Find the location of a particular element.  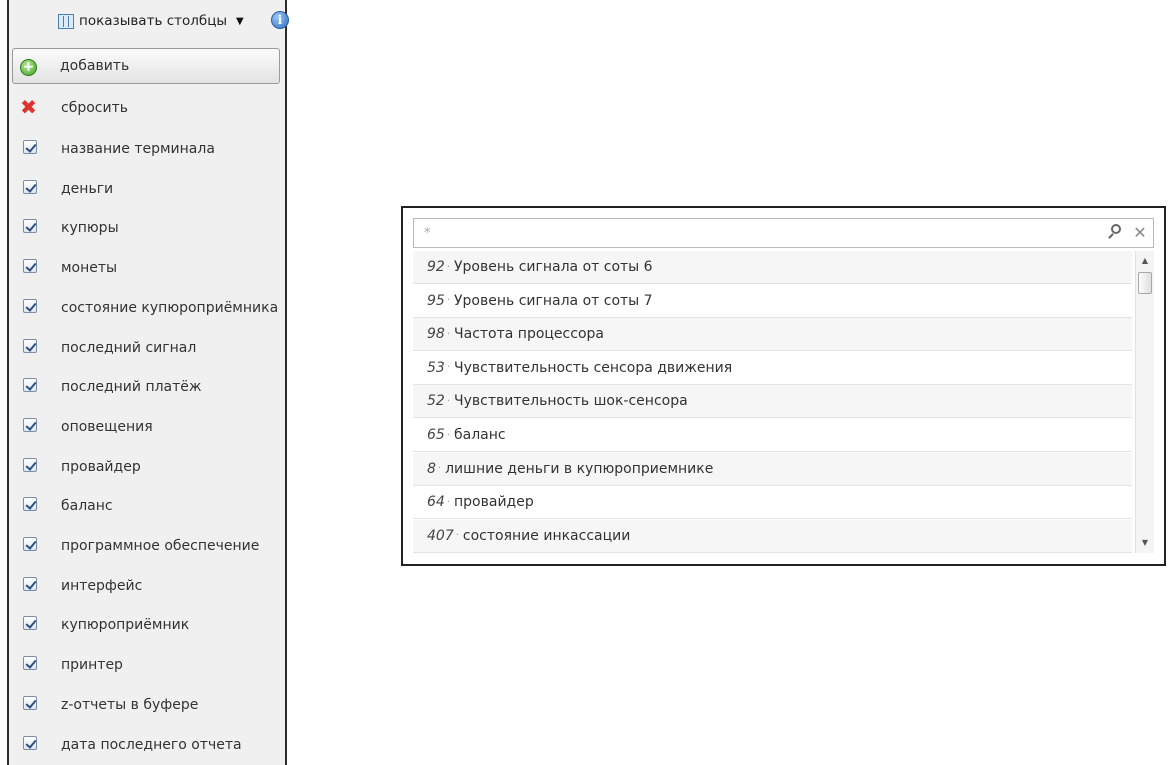

scroll-down-arrow-icon: ▼ is located at coordinates (1145, 543).